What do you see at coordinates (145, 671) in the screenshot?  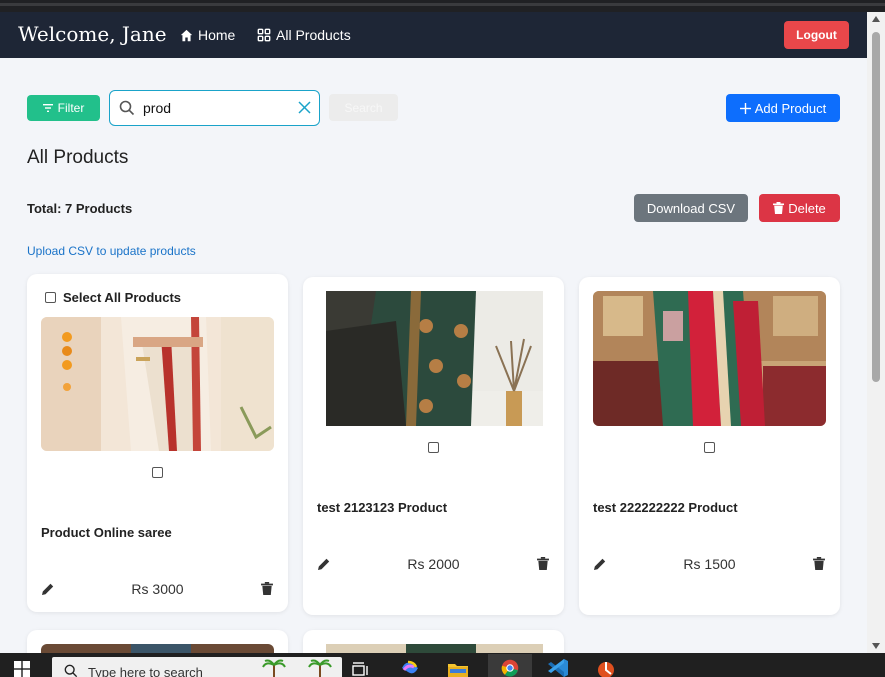 I see `taskbar-search-placeholder: Type here to search` at bounding box center [145, 671].